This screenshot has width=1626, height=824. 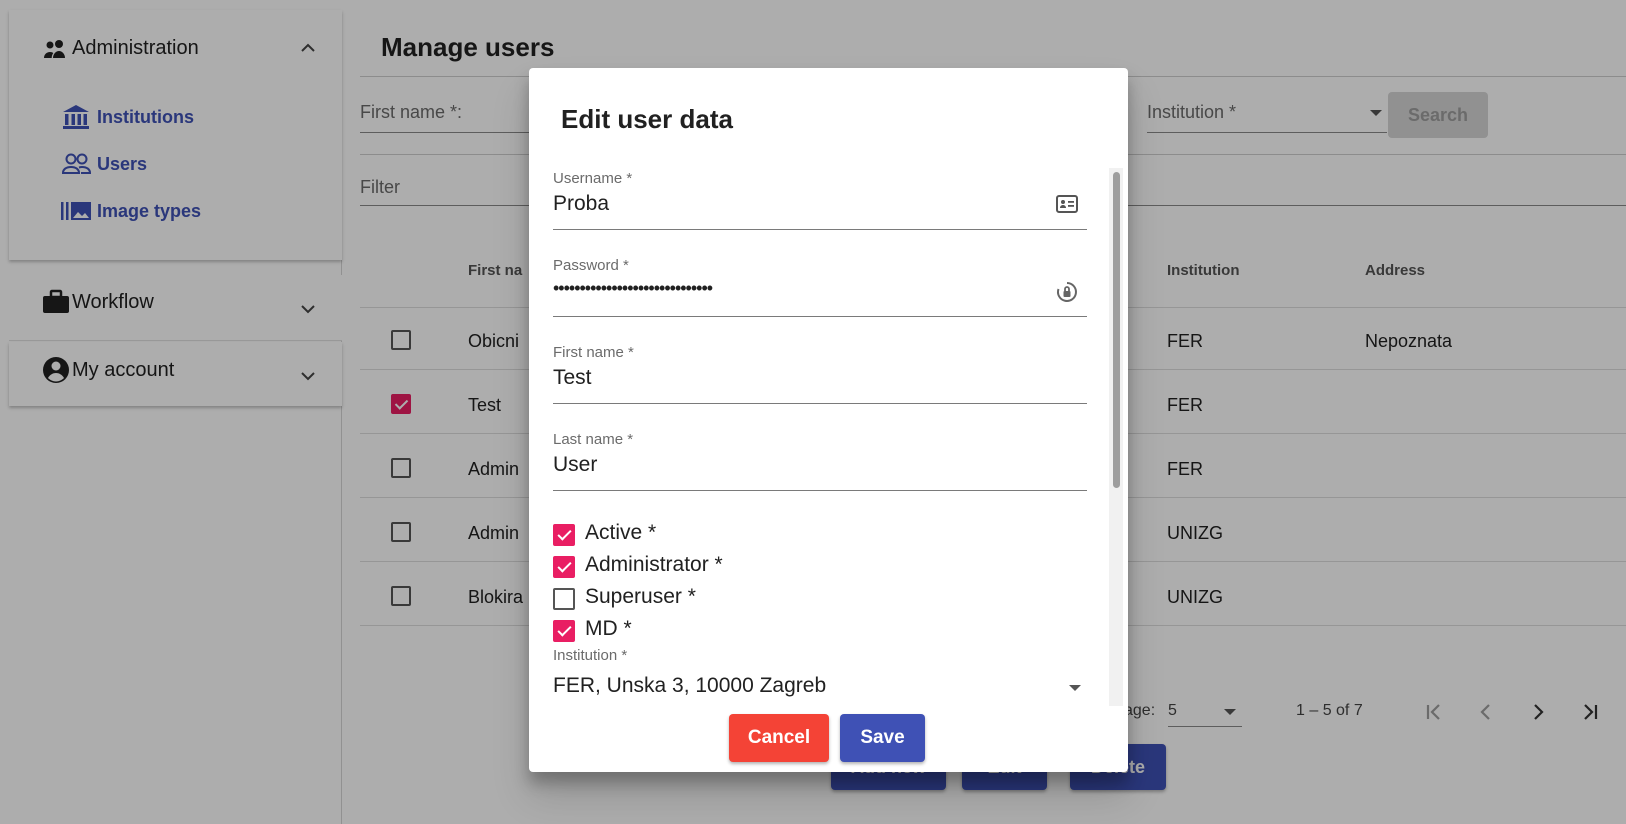 I want to click on last-name-label: Last name *, so click(x=593, y=439).